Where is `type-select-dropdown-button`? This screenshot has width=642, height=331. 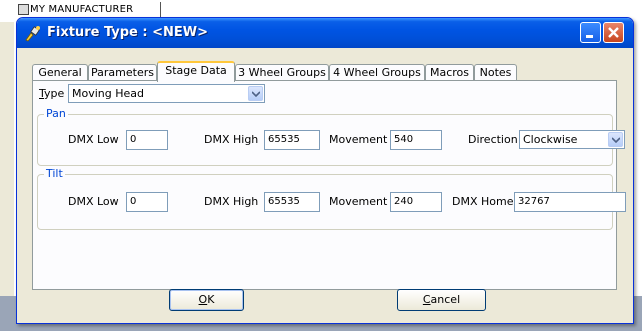
type-select-dropdown-button is located at coordinates (255, 93).